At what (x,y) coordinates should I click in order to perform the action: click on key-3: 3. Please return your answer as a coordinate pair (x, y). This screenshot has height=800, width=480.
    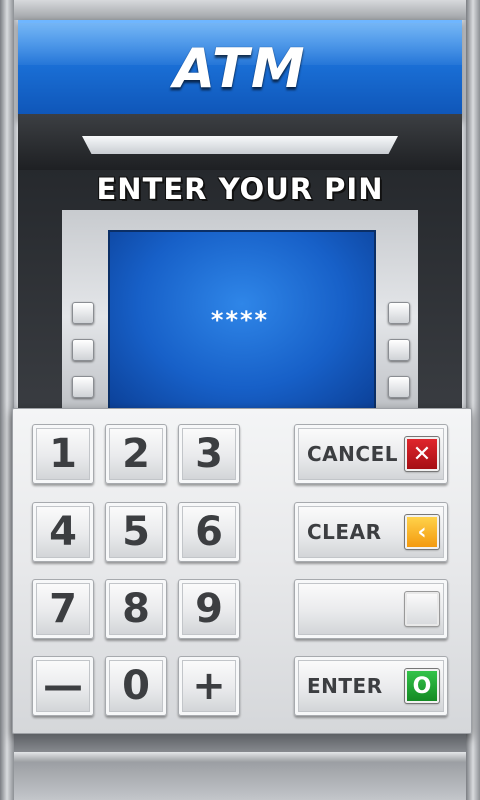
    Looking at the image, I should click on (209, 454).